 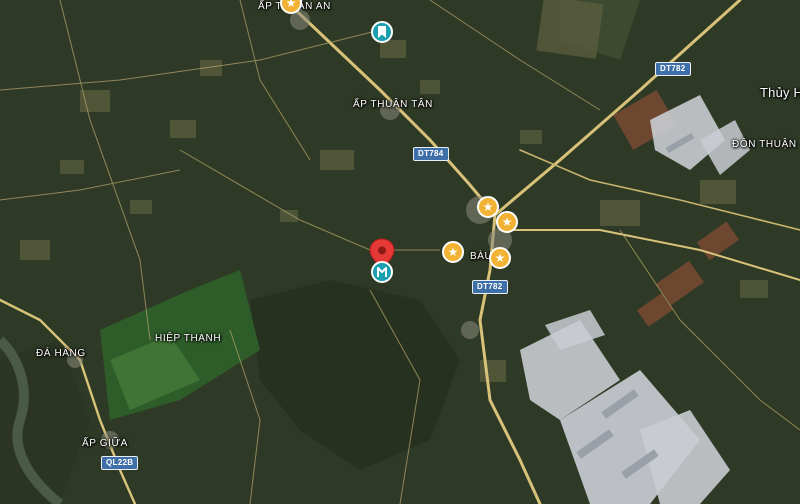 I want to click on bookmark-icon, so click(x=382, y=32).